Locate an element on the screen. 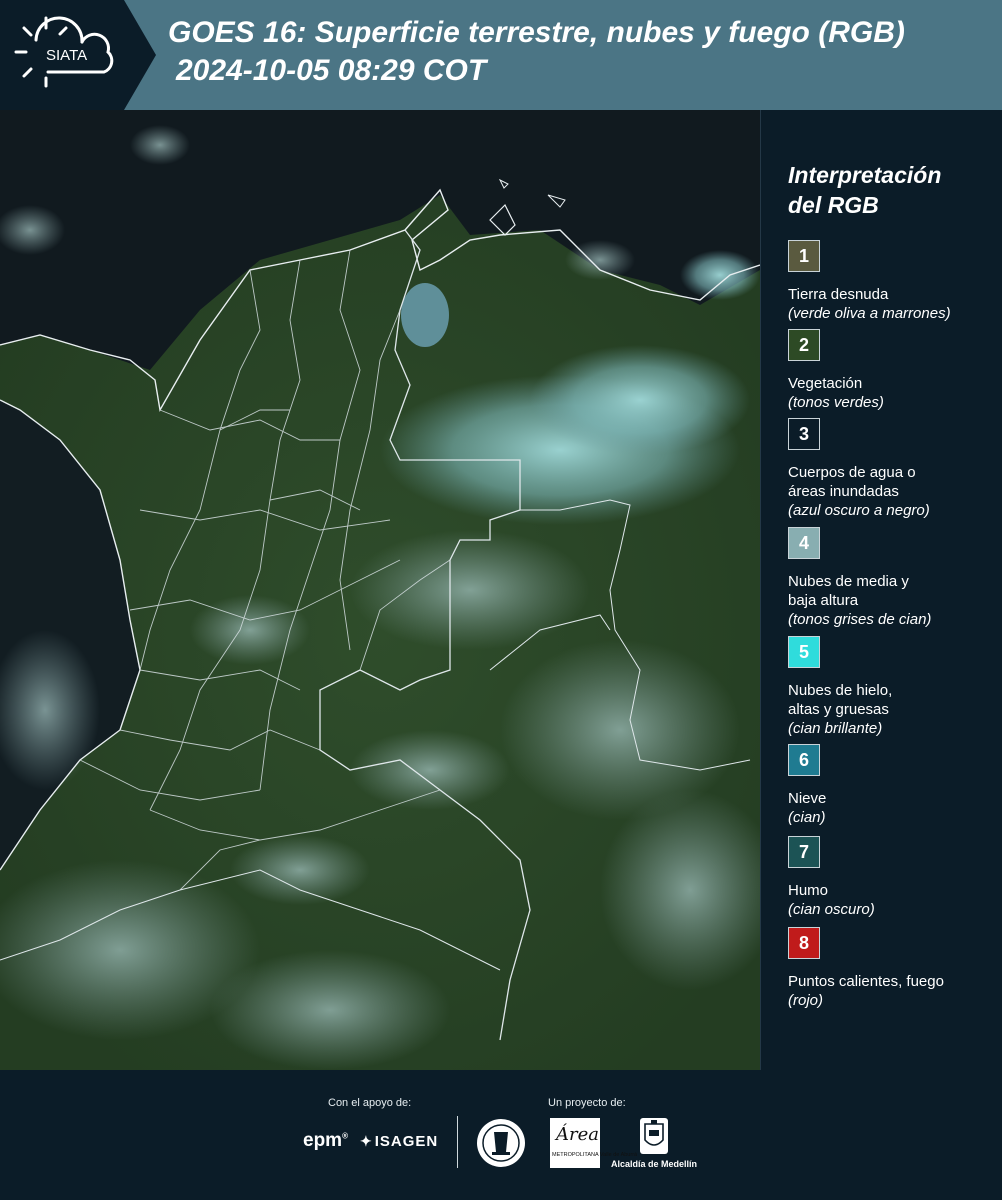  legend-note-2: (tonos verdes) is located at coordinates (836, 402).